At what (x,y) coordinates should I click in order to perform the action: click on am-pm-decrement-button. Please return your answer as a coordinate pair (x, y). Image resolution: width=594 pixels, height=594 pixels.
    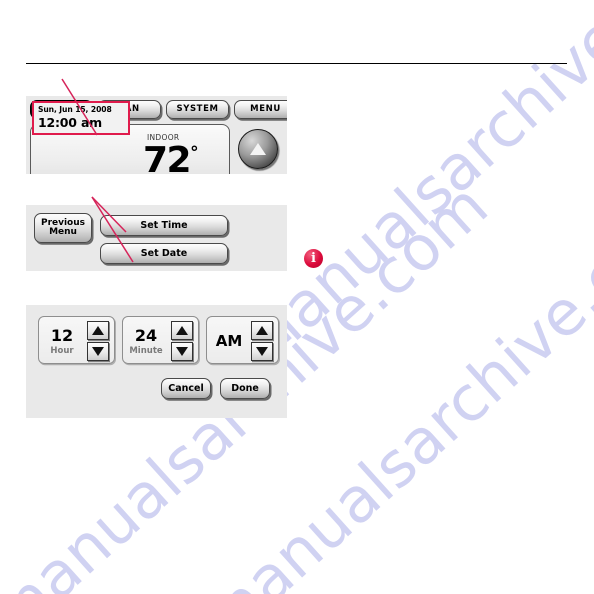
    Looking at the image, I should click on (262, 351).